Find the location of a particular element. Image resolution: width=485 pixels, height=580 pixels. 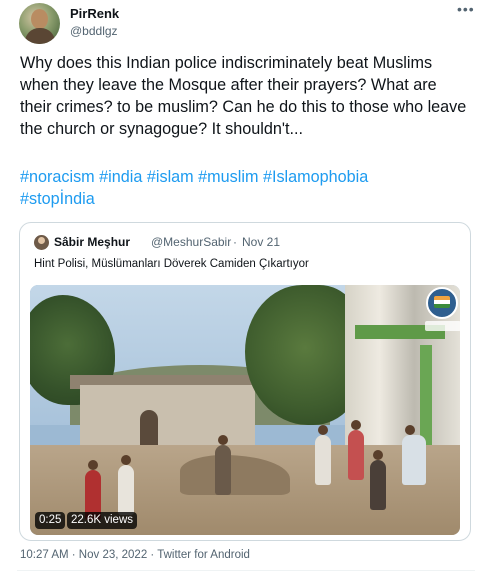

hashtag-link: #stopİndia is located at coordinates (57, 199).